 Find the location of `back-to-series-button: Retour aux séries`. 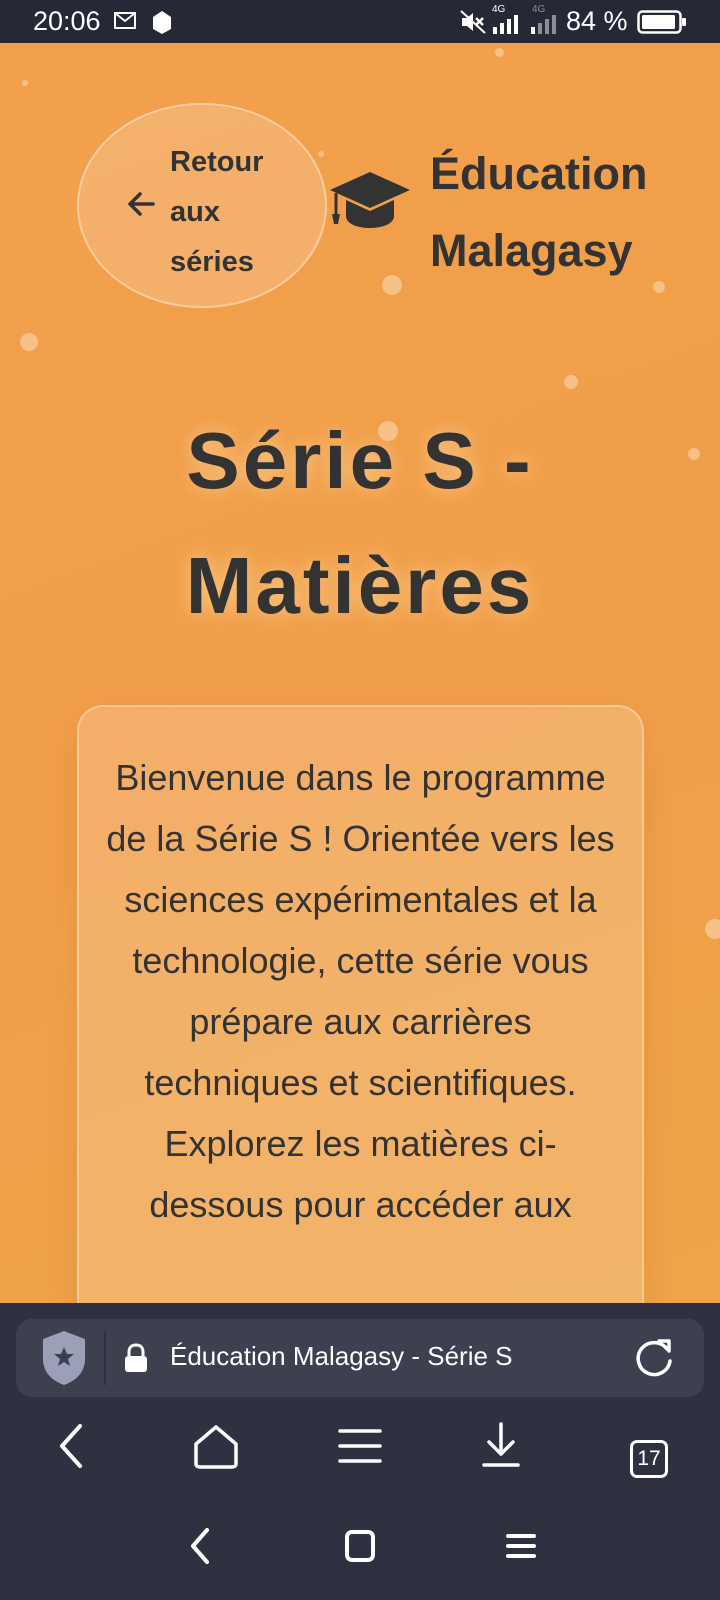

back-to-series-button: Retour aux séries is located at coordinates (202, 205).